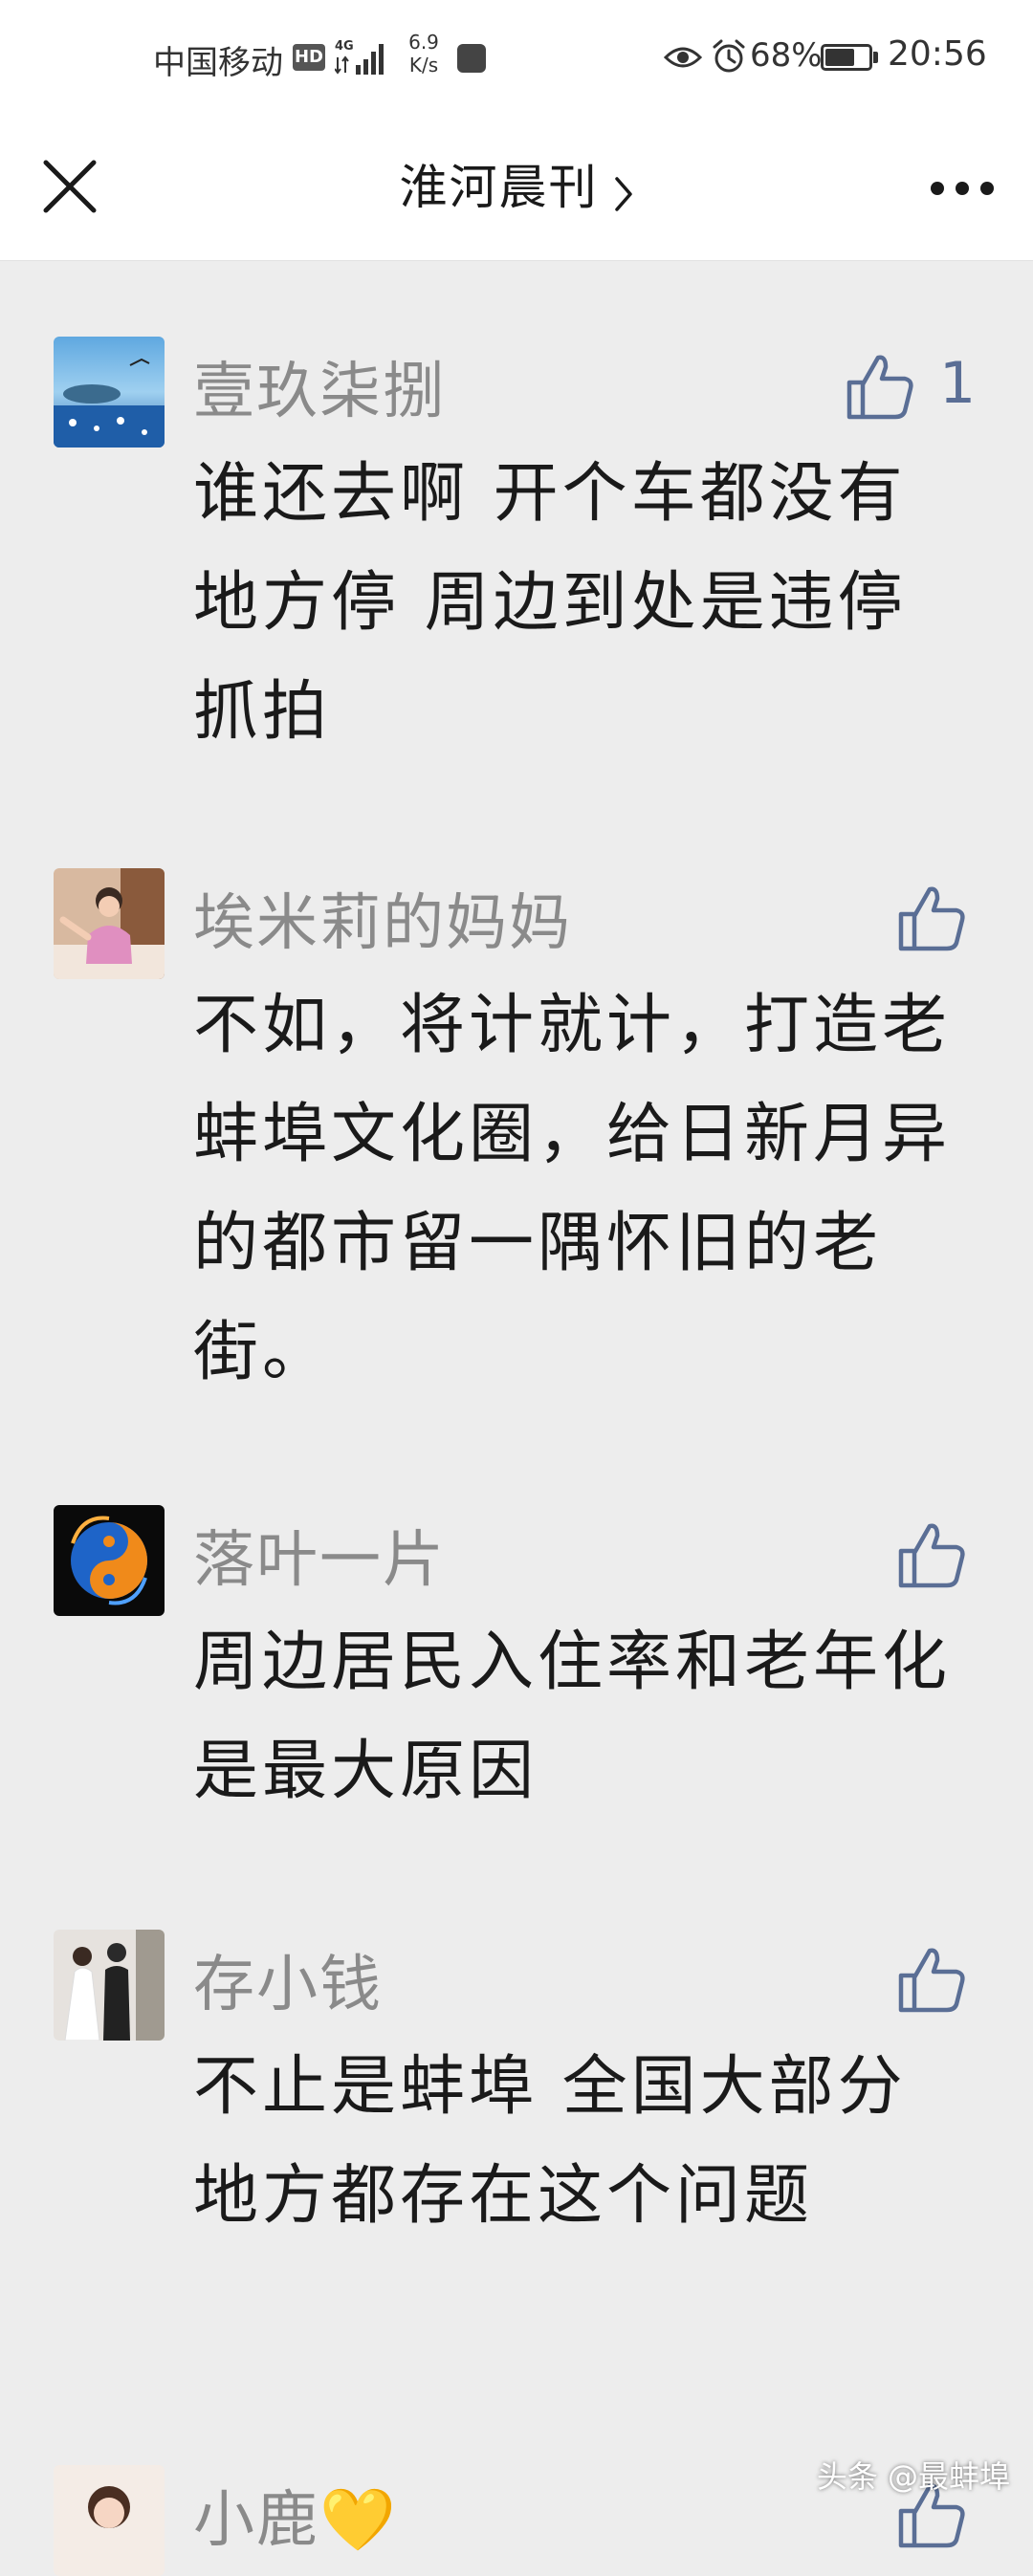 Image resolution: width=1033 pixels, height=2576 pixels. Describe the element at coordinates (729, 56) in the screenshot. I see `alarm-icon` at that location.